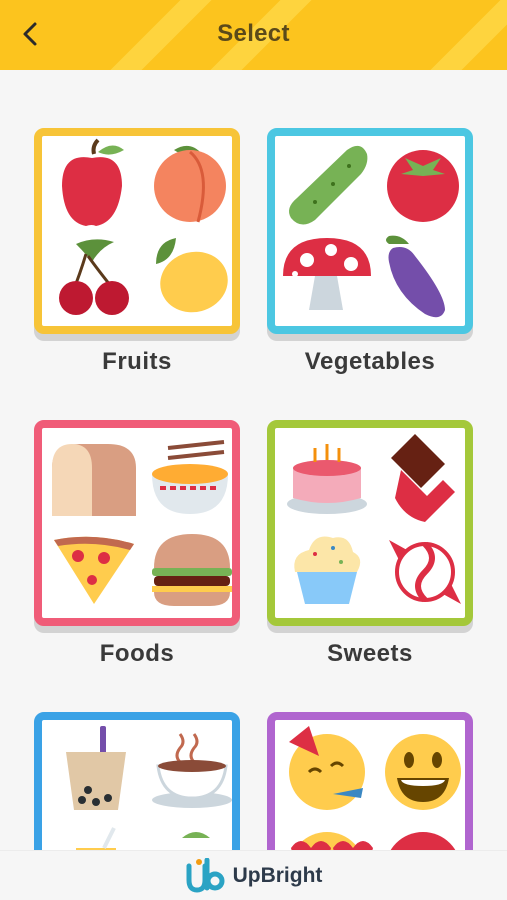  What do you see at coordinates (277, 875) in the screenshot?
I see `brand-name: UpBright` at bounding box center [277, 875].